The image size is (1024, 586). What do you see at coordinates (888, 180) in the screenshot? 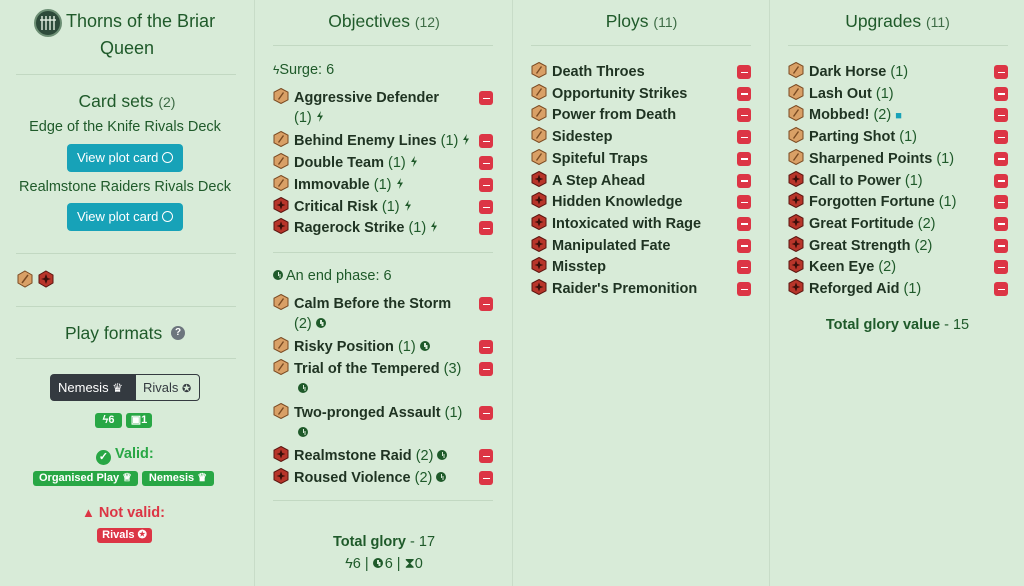
I see `upgrade-card-row: Call to Power (1)` at bounding box center [888, 180].